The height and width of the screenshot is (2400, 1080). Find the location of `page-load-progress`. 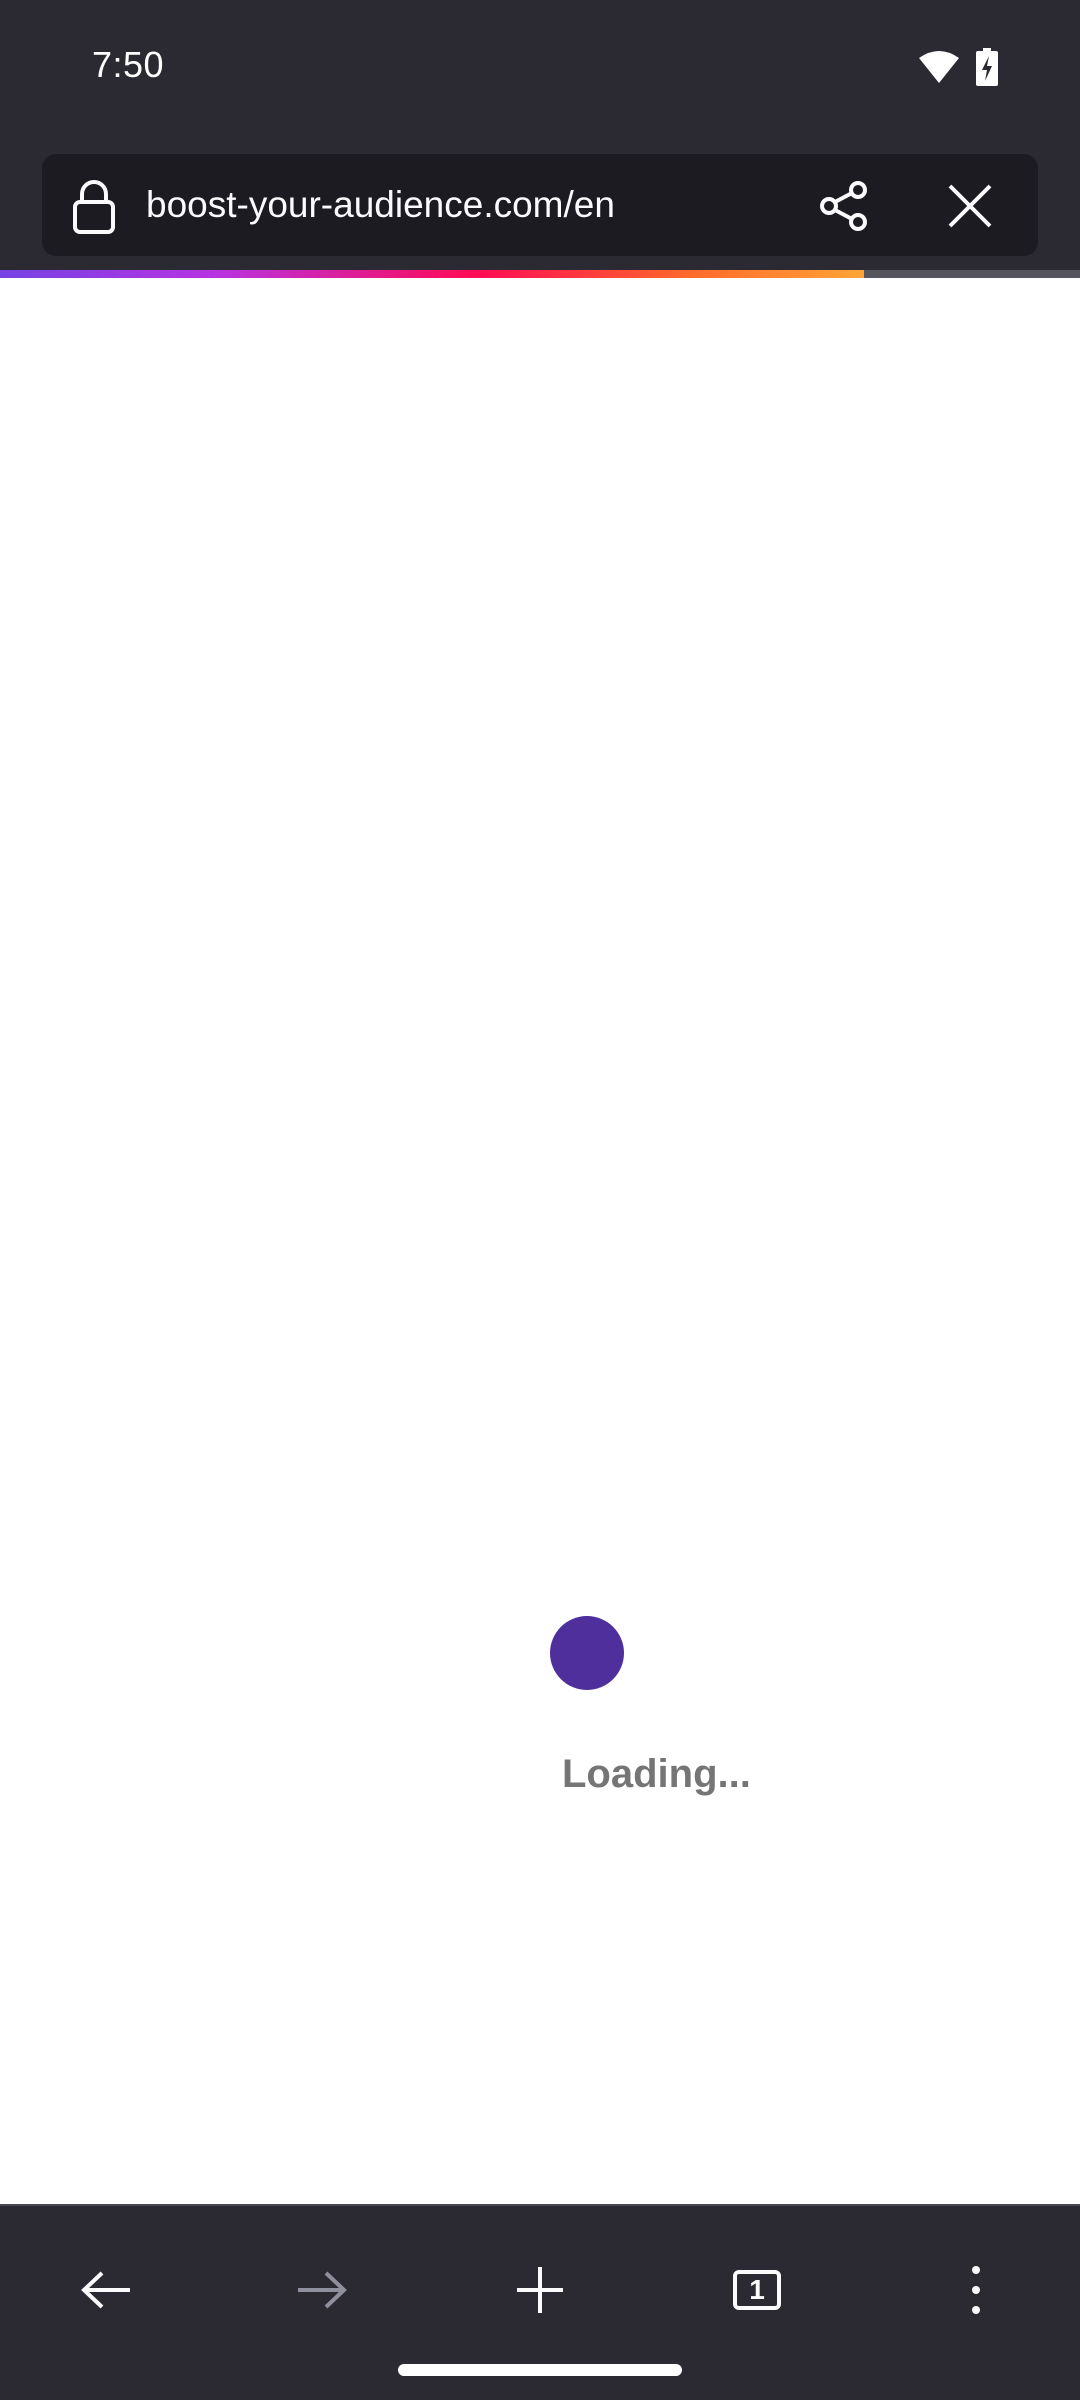

page-load-progress is located at coordinates (540, 274).